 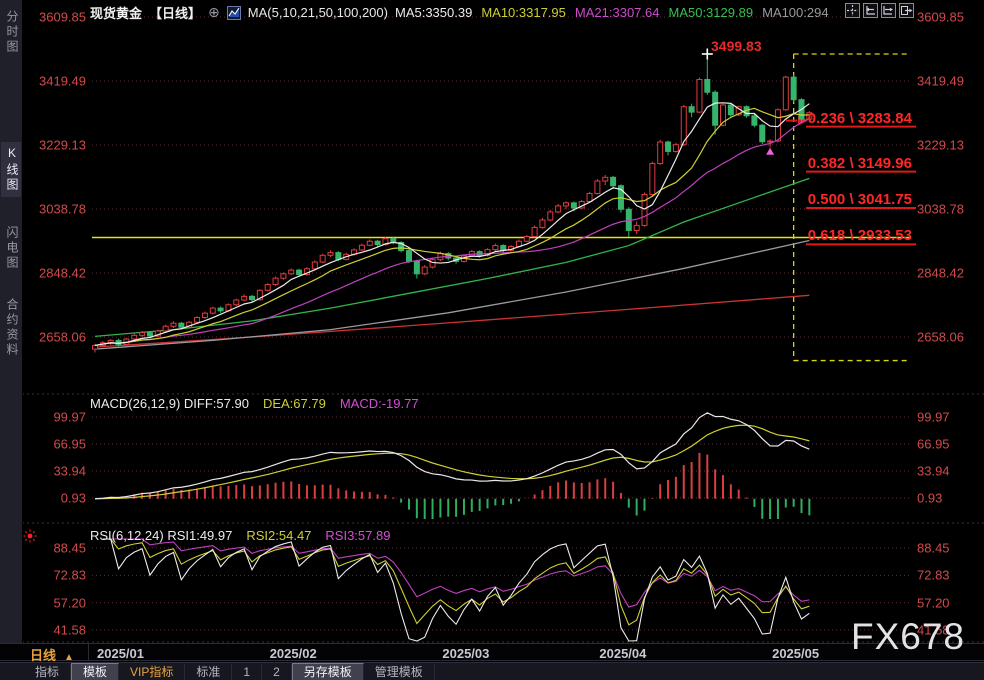 What do you see at coordinates (888, 10) in the screenshot?
I see `scale-right-icon` at bounding box center [888, 10].